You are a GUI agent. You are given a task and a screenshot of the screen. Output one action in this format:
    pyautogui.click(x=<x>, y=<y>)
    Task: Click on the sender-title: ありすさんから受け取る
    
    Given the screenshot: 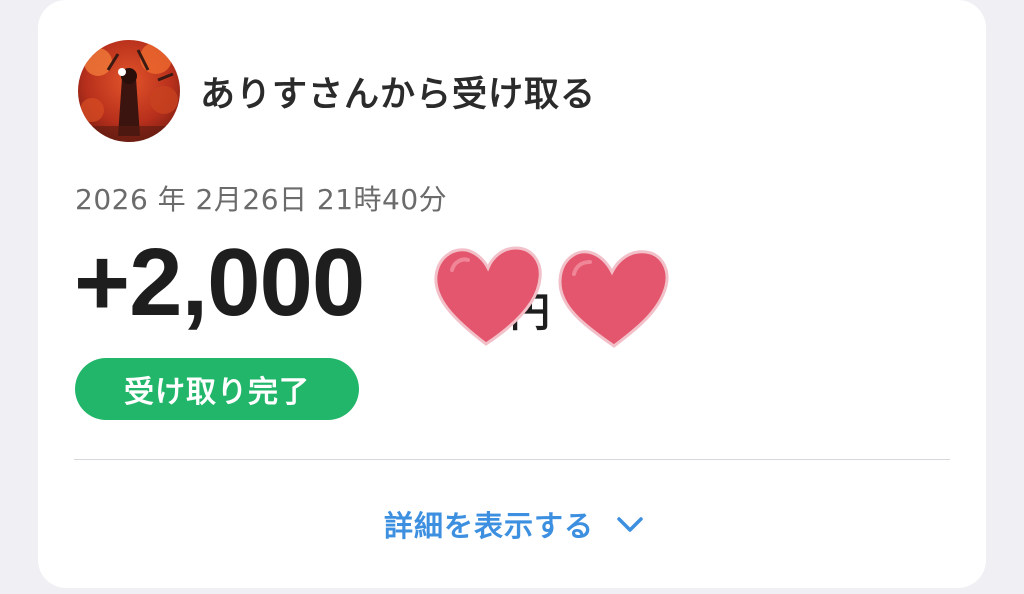 What is the action you would take?
    pyautogui.click(x=398, y=94)
    